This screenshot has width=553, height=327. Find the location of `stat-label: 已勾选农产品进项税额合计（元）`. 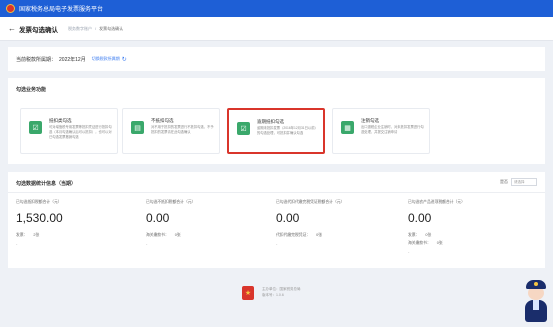

stat-label: 已勾选农产品进项税额合计（元） is located at coordinates (436, 202).